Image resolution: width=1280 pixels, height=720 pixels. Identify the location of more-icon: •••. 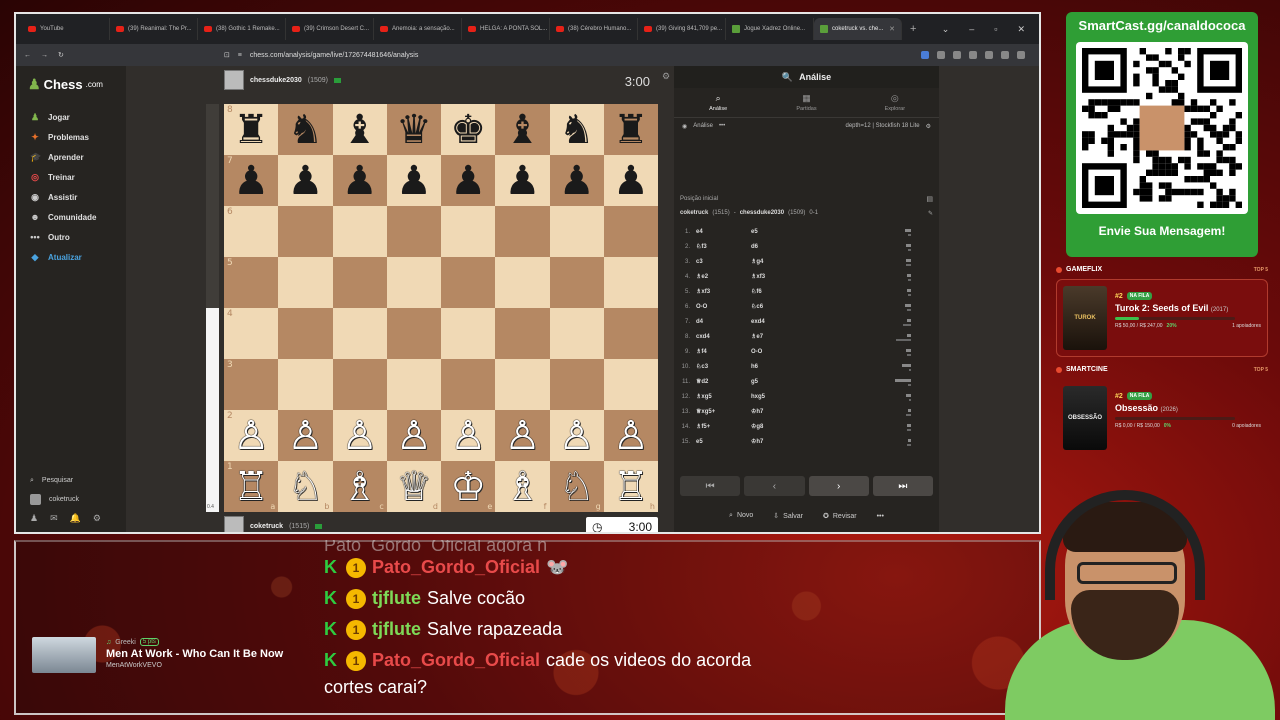
(722, 126).